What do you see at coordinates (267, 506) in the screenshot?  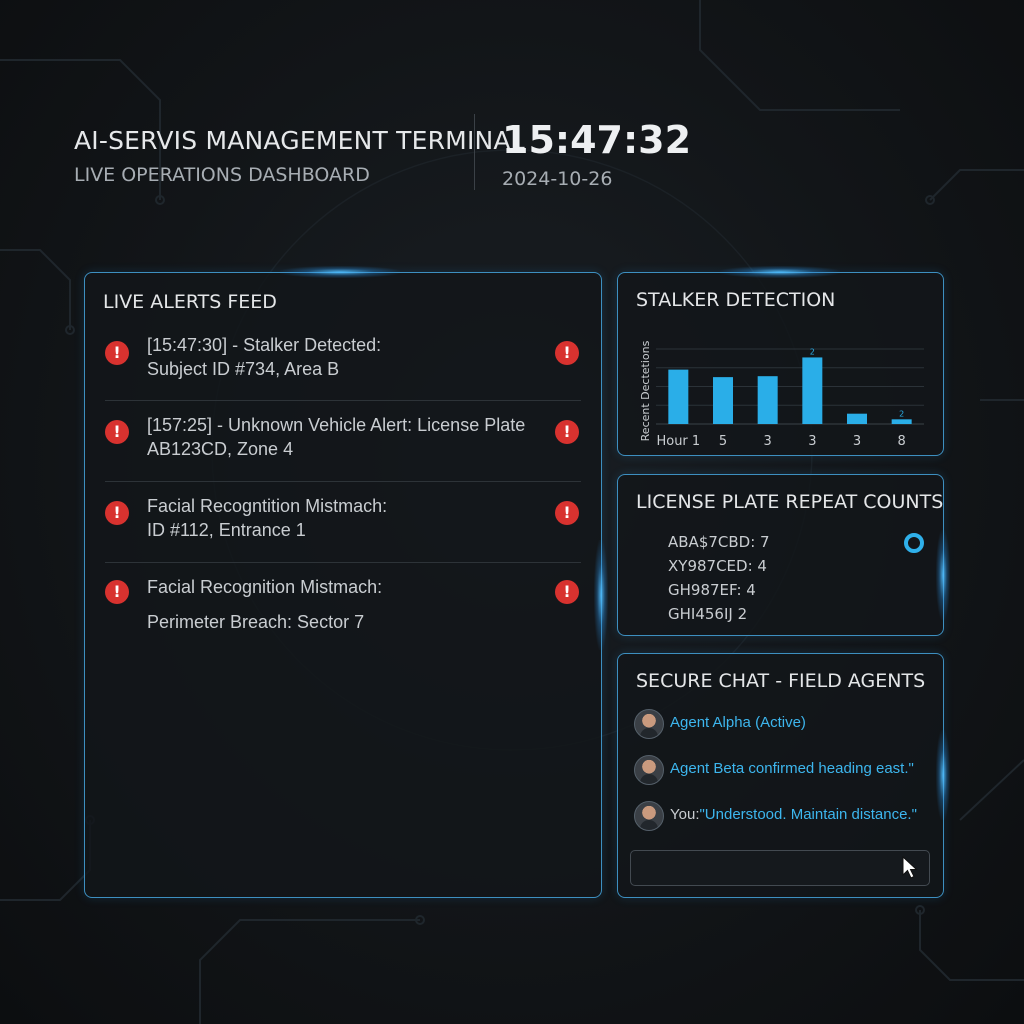 I see `alert-line-1: Facial Recogntition Mistmach:` at bounding box center [267, 506].